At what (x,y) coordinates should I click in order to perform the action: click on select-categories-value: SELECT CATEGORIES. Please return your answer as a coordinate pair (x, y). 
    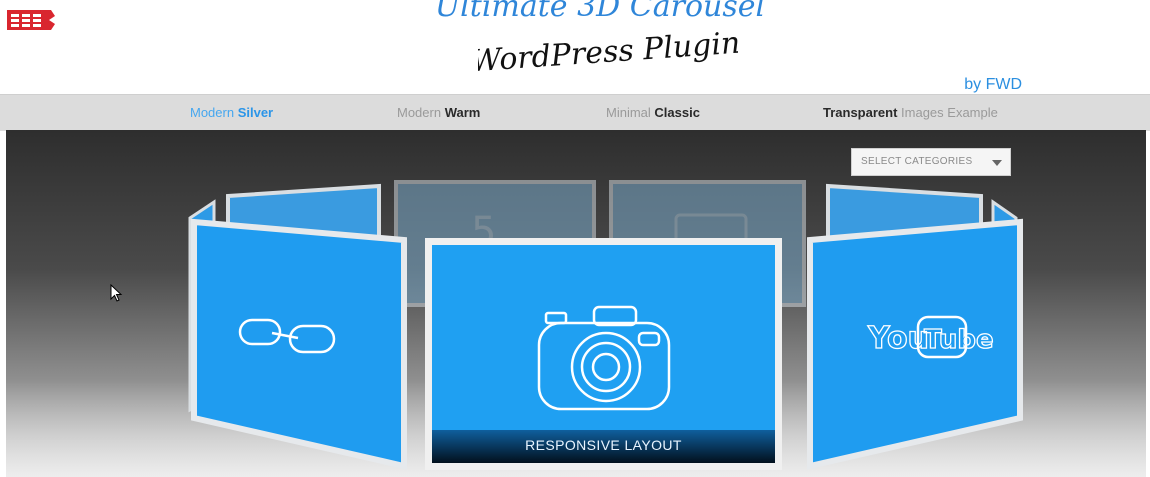
    Looking at the image, I should click on (917, 161).